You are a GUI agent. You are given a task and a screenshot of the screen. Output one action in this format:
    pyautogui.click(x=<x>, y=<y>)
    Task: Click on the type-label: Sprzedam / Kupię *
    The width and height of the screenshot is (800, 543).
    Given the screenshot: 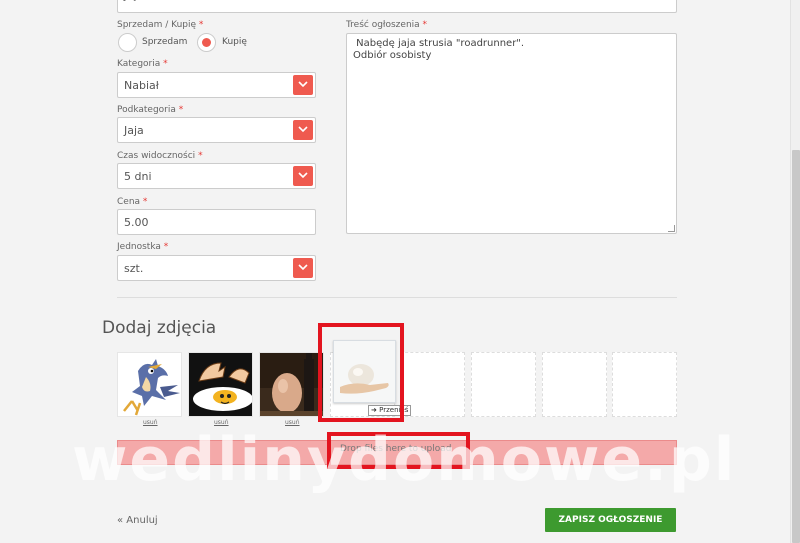 What is the action you would take?
    pyautogui.click(x=160, y=25)
    